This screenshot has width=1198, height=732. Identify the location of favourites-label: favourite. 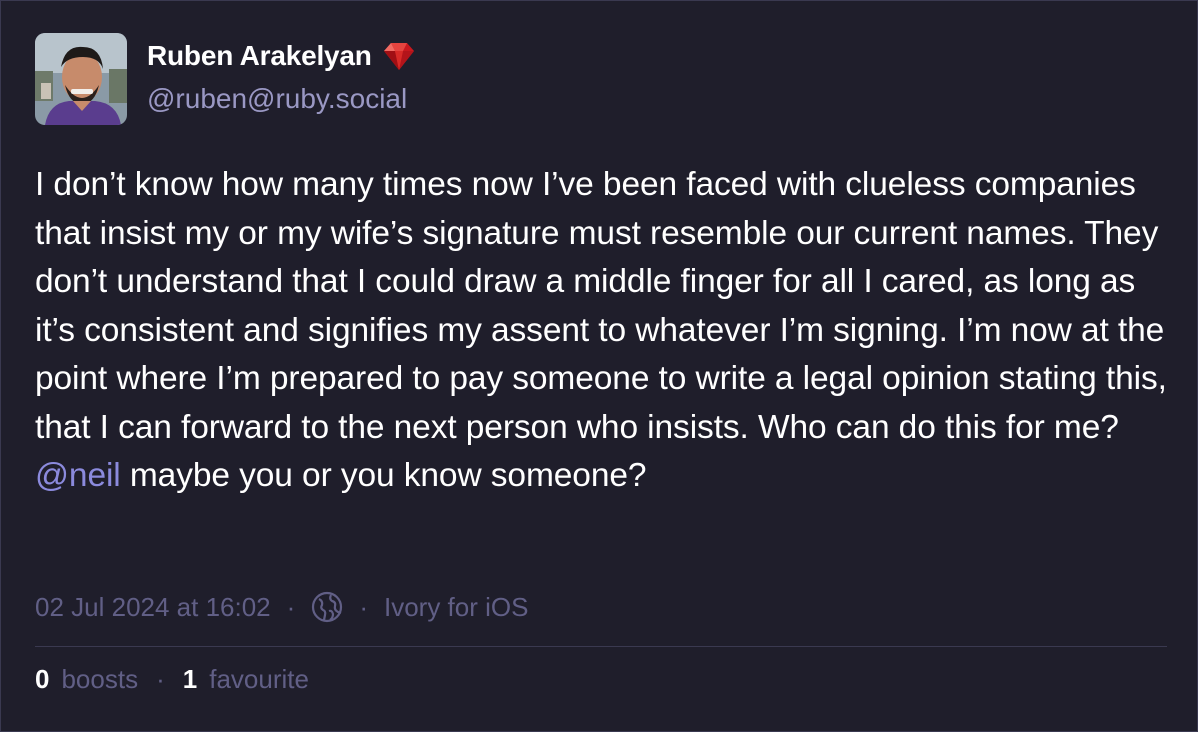
(259, 679).